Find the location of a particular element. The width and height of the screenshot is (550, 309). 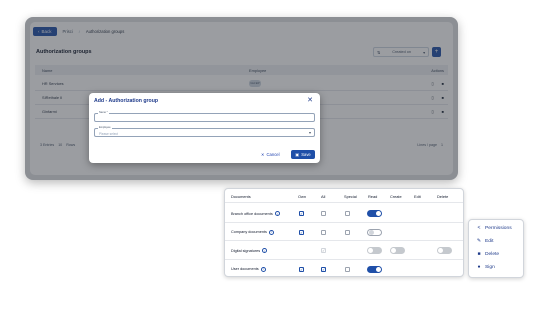

employee-select: Employee Please select ▾ is located at coordinates (204, 131).